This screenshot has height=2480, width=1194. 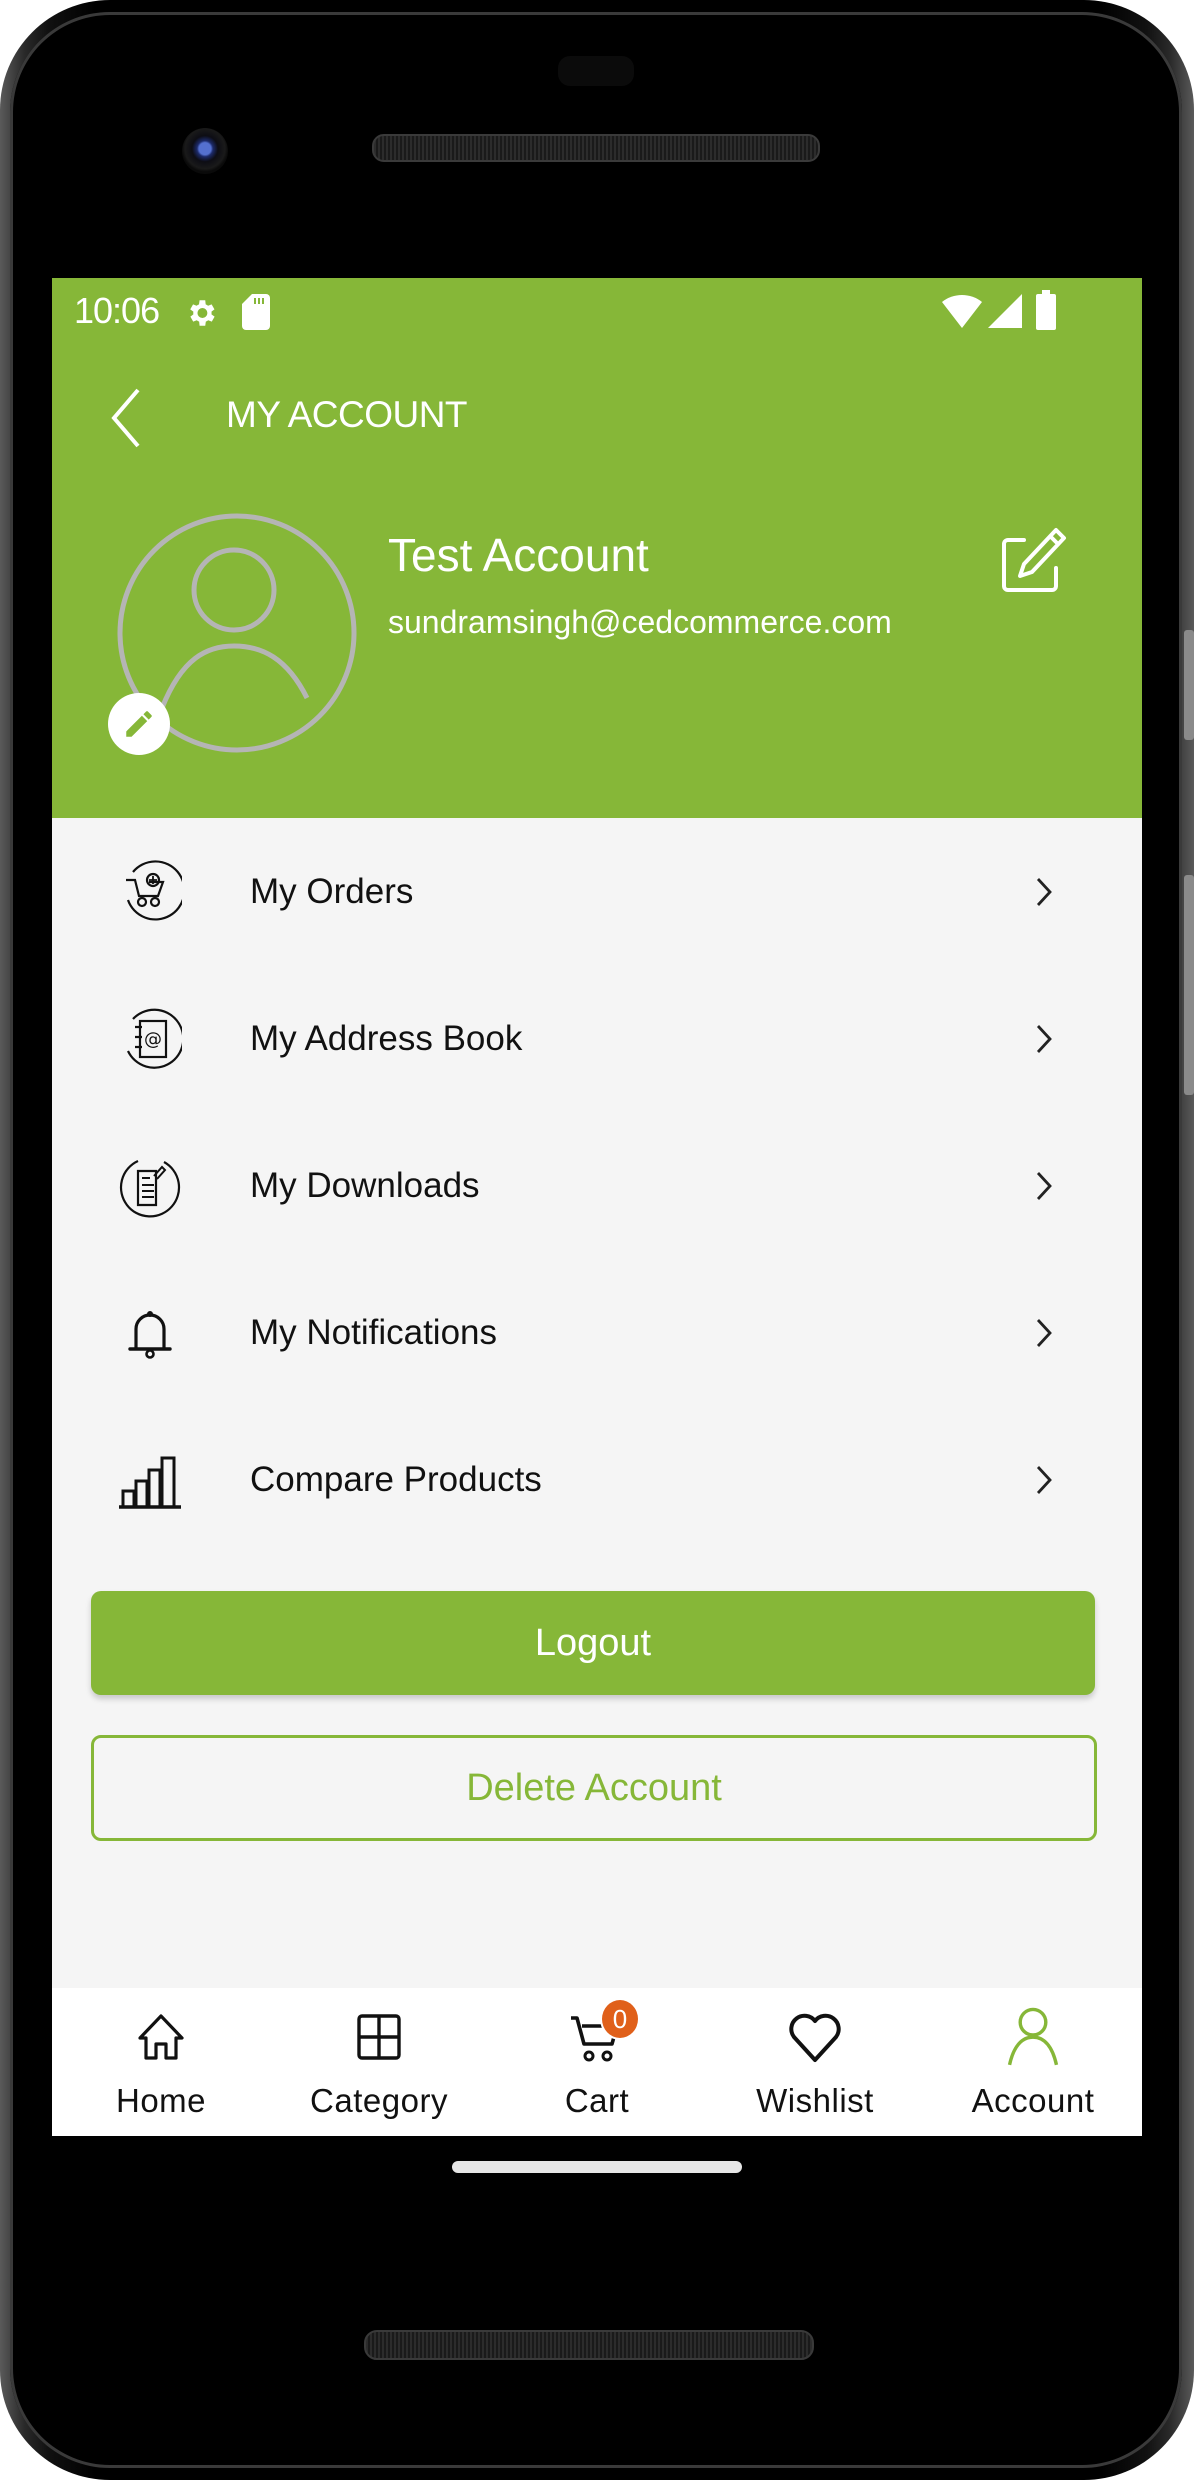 What do you see at coordinates (1033, 2100) in the screenshot?
I see `nav-label: Account` at bounding box center [1033, 2100].